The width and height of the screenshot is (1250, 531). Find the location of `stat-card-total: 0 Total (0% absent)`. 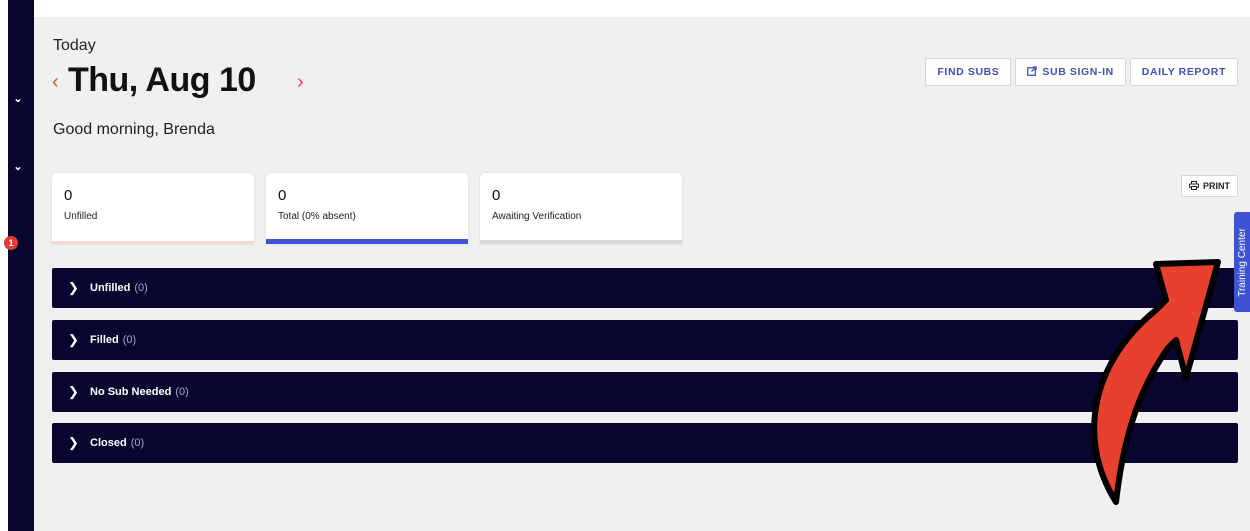

stat-card-total: 0 Total (0% absent) is located at coordinates (367, 208).